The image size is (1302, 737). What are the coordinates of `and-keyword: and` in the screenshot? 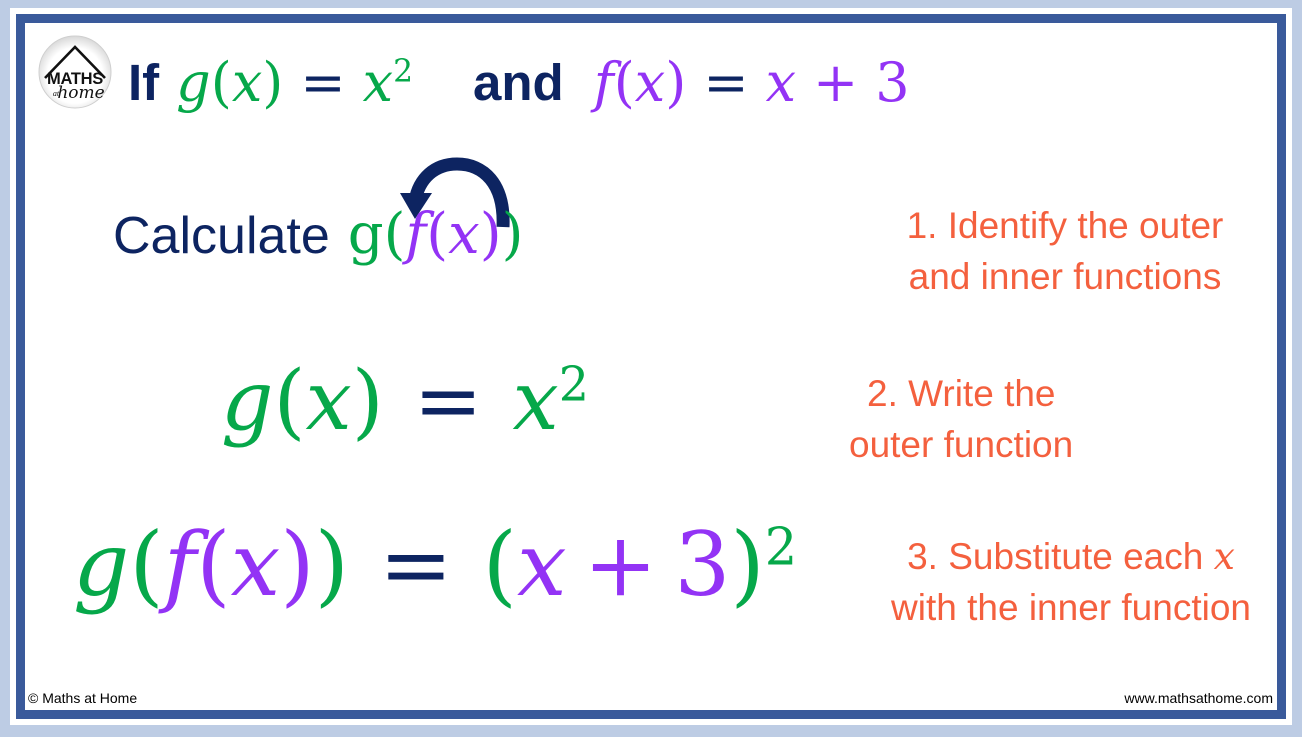 It's located at (518, 82).